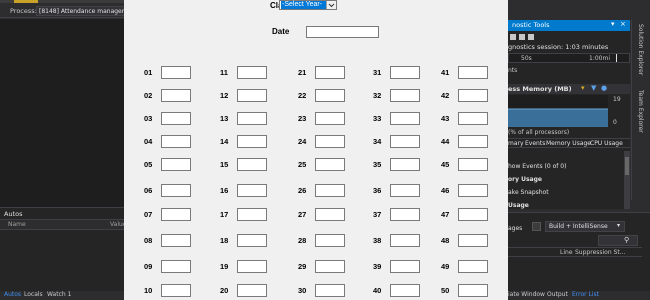 The image size is (650, 300). Describe the element at coordinates (526, 294) in the screenshot. I see `tab-immediate-window: iate Window` at that location.